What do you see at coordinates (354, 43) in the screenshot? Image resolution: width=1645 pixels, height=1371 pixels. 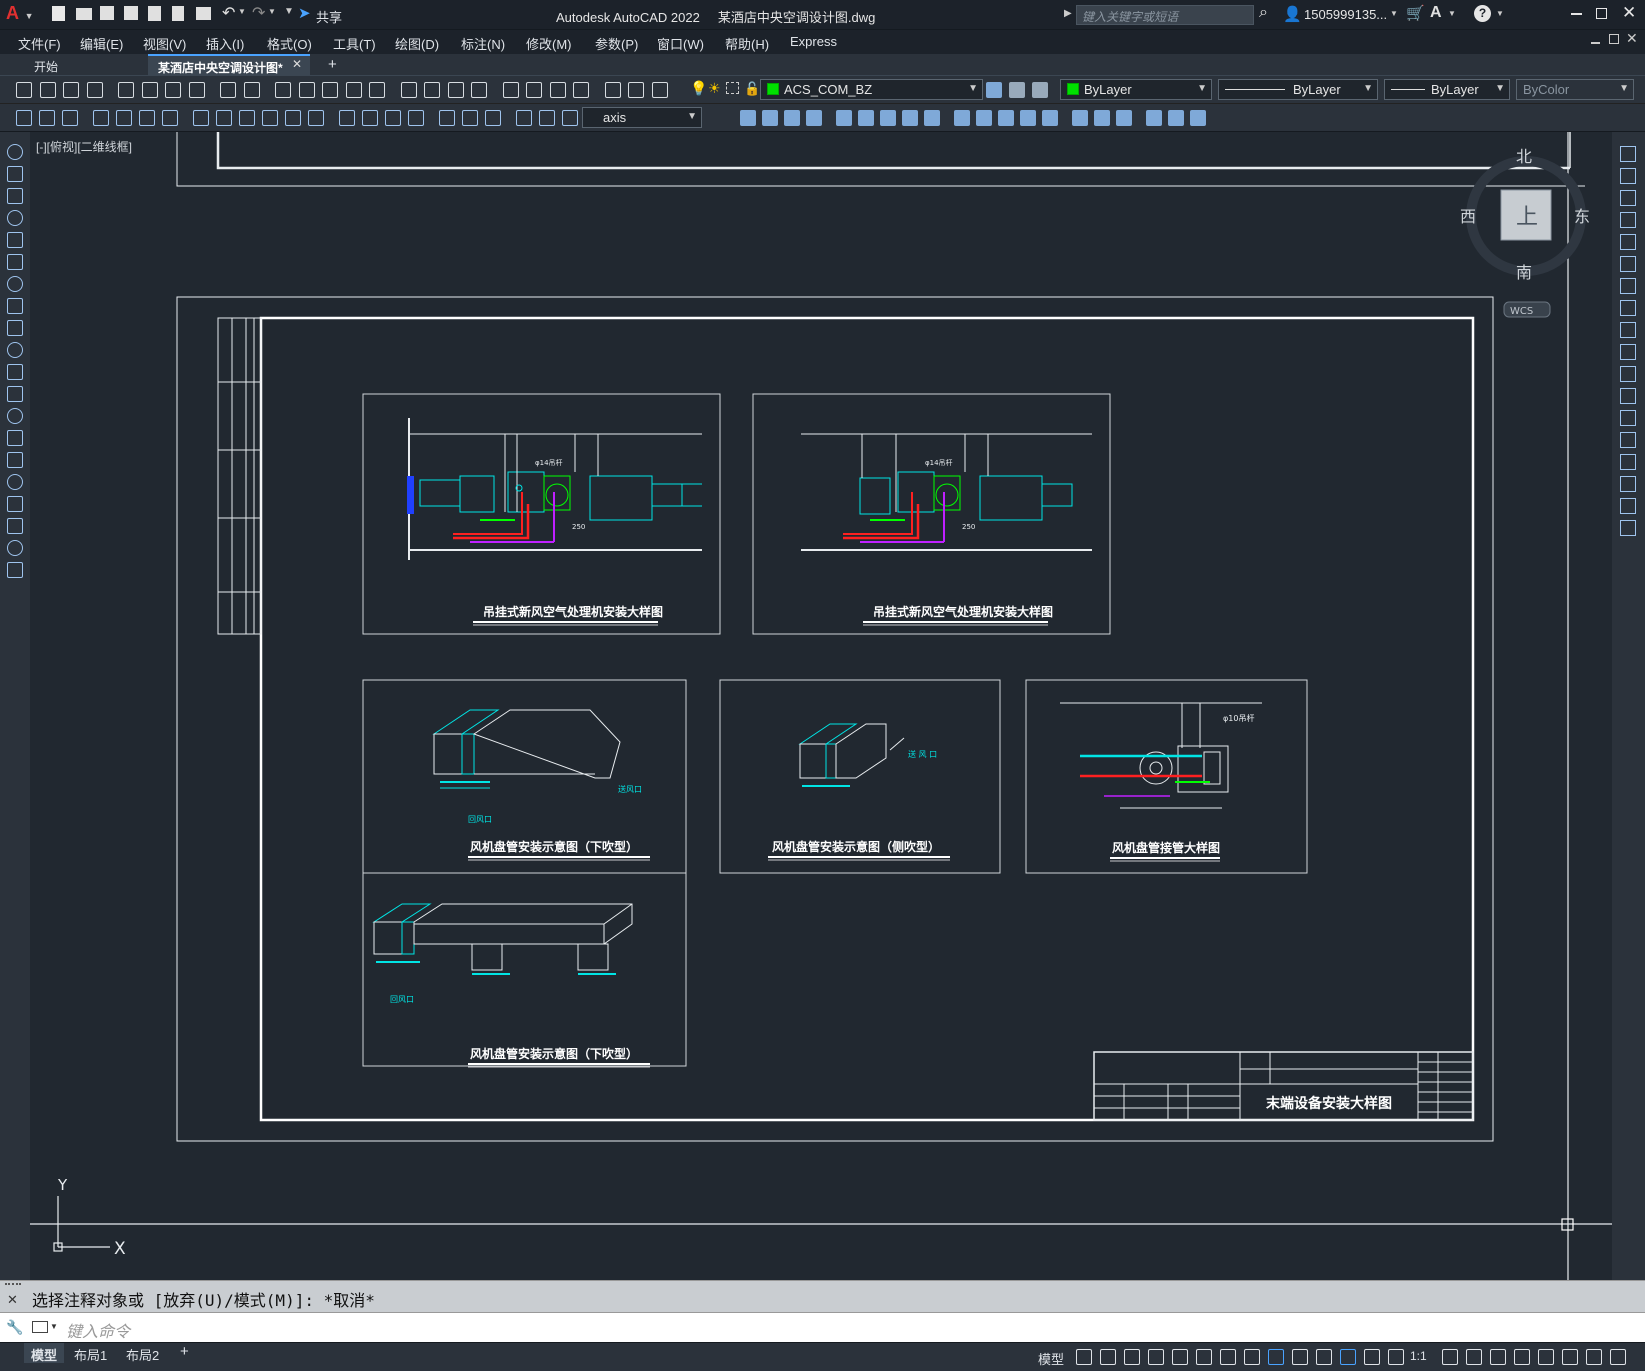 I see `menu-tools: 工具(T)` at bounding box center [354, 43].